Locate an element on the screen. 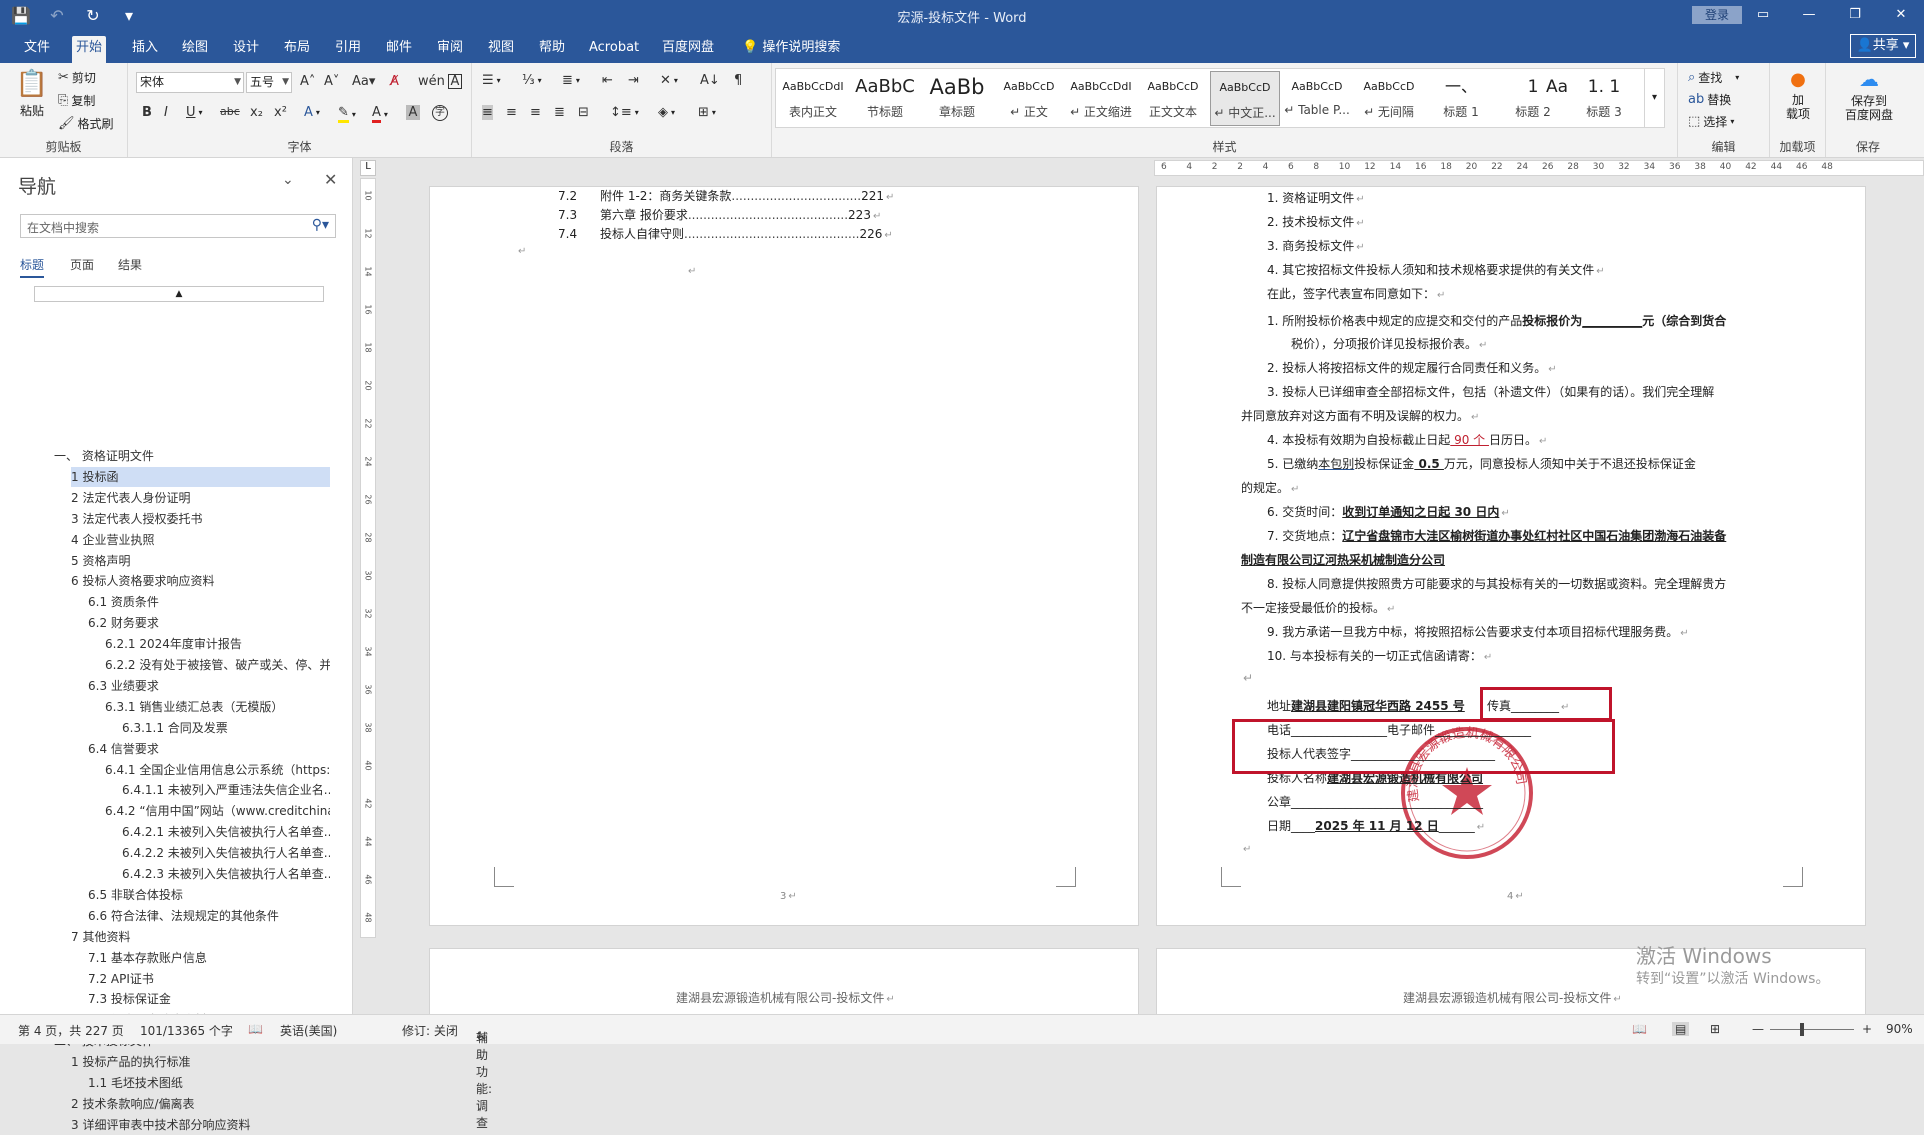  styles-more-button: ▾ is located at coordinates (1654, 98).